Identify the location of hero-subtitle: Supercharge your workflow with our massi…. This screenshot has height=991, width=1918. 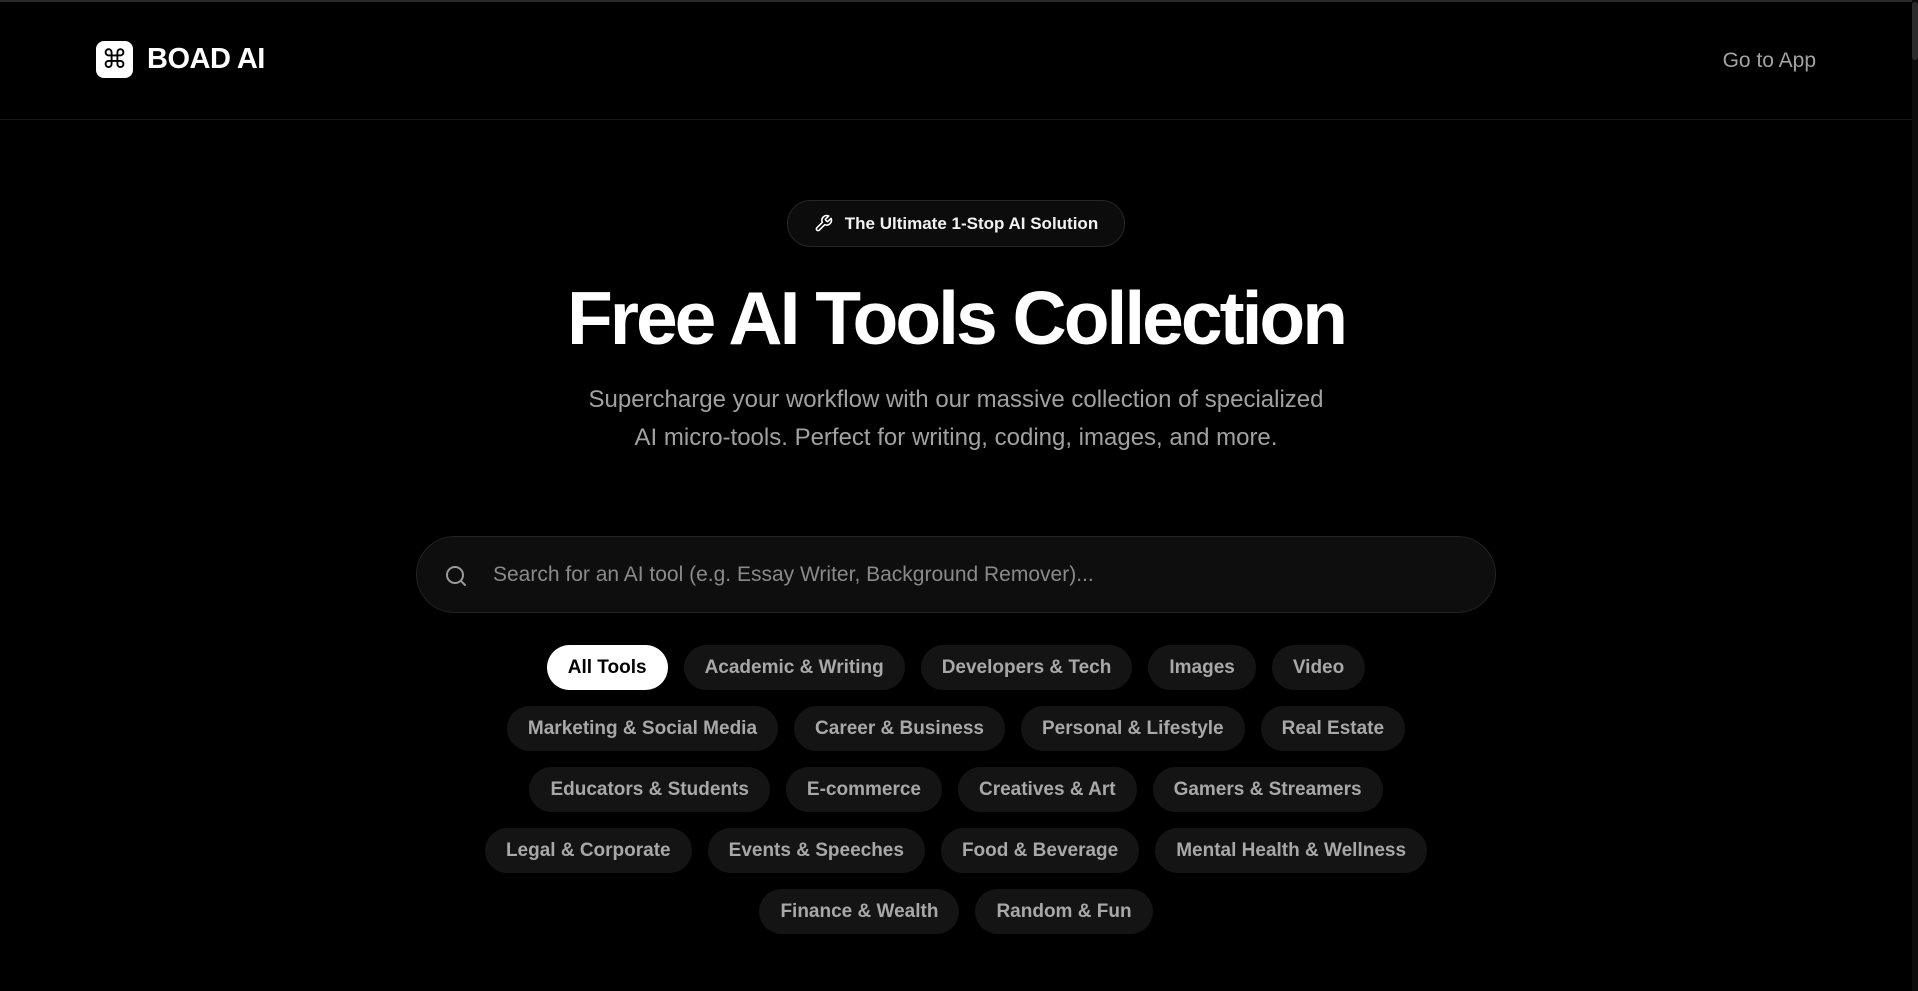
(956, 419).